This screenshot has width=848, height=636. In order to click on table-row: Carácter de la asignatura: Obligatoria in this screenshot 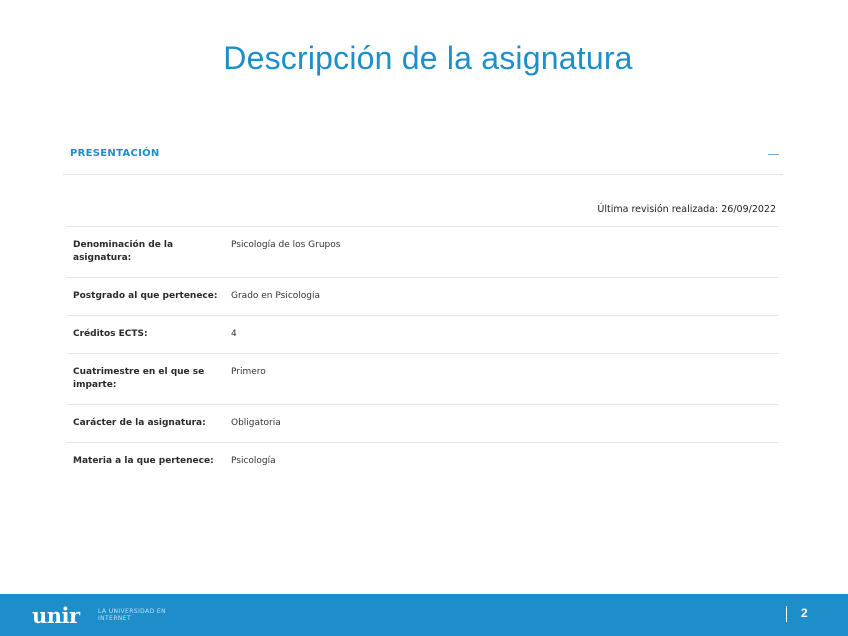, I will do `click(423, 423)`.